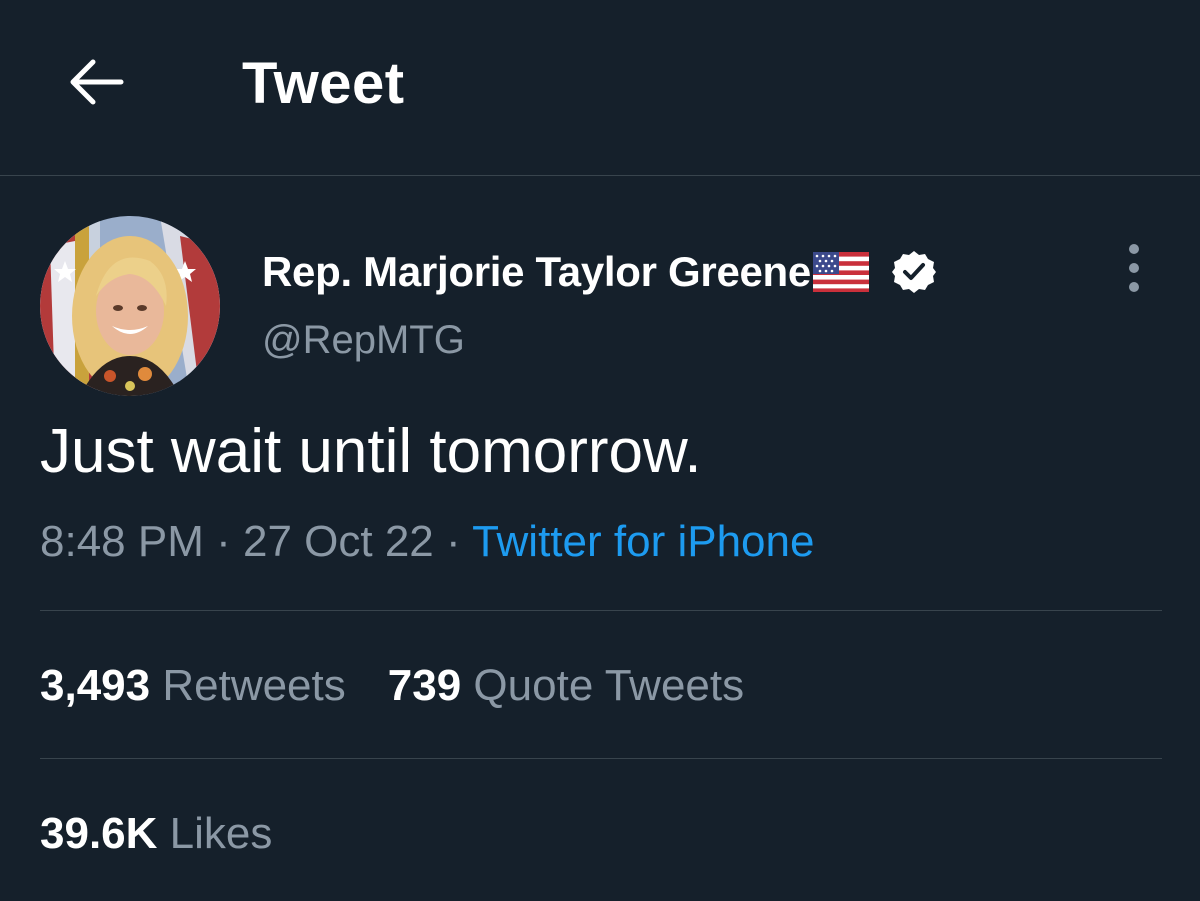 The image size is (1200, 901). I want to click on arrow-left-icon, so click(97, 82).